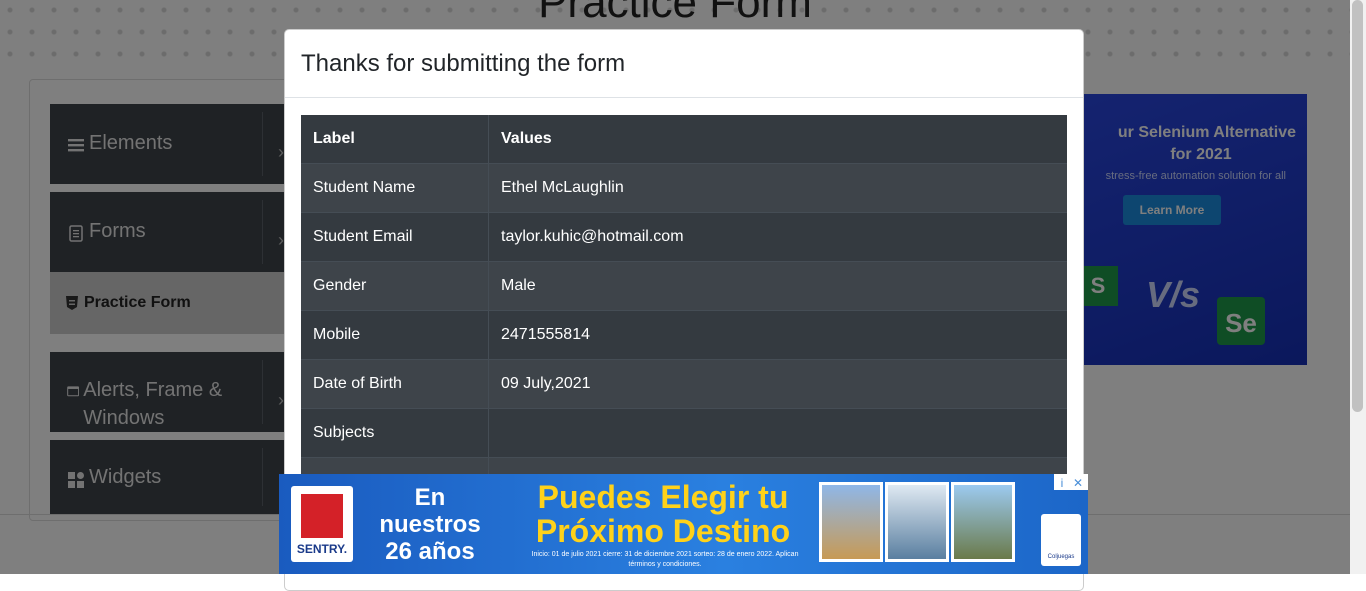  What do you see at coordinates (777, 384) in the screenshot?
I see `row-value: 09 July,2021` at bounding box center [777, 384].